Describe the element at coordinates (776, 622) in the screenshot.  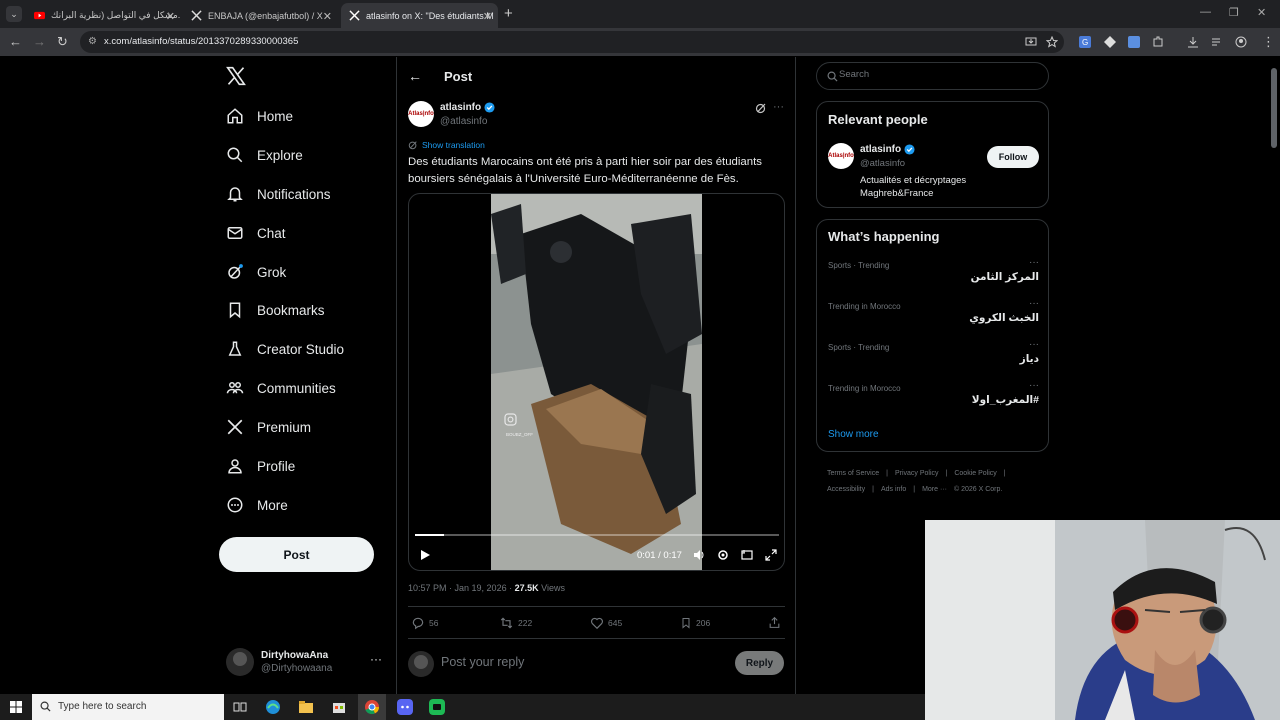
I see `share-action` at that location.